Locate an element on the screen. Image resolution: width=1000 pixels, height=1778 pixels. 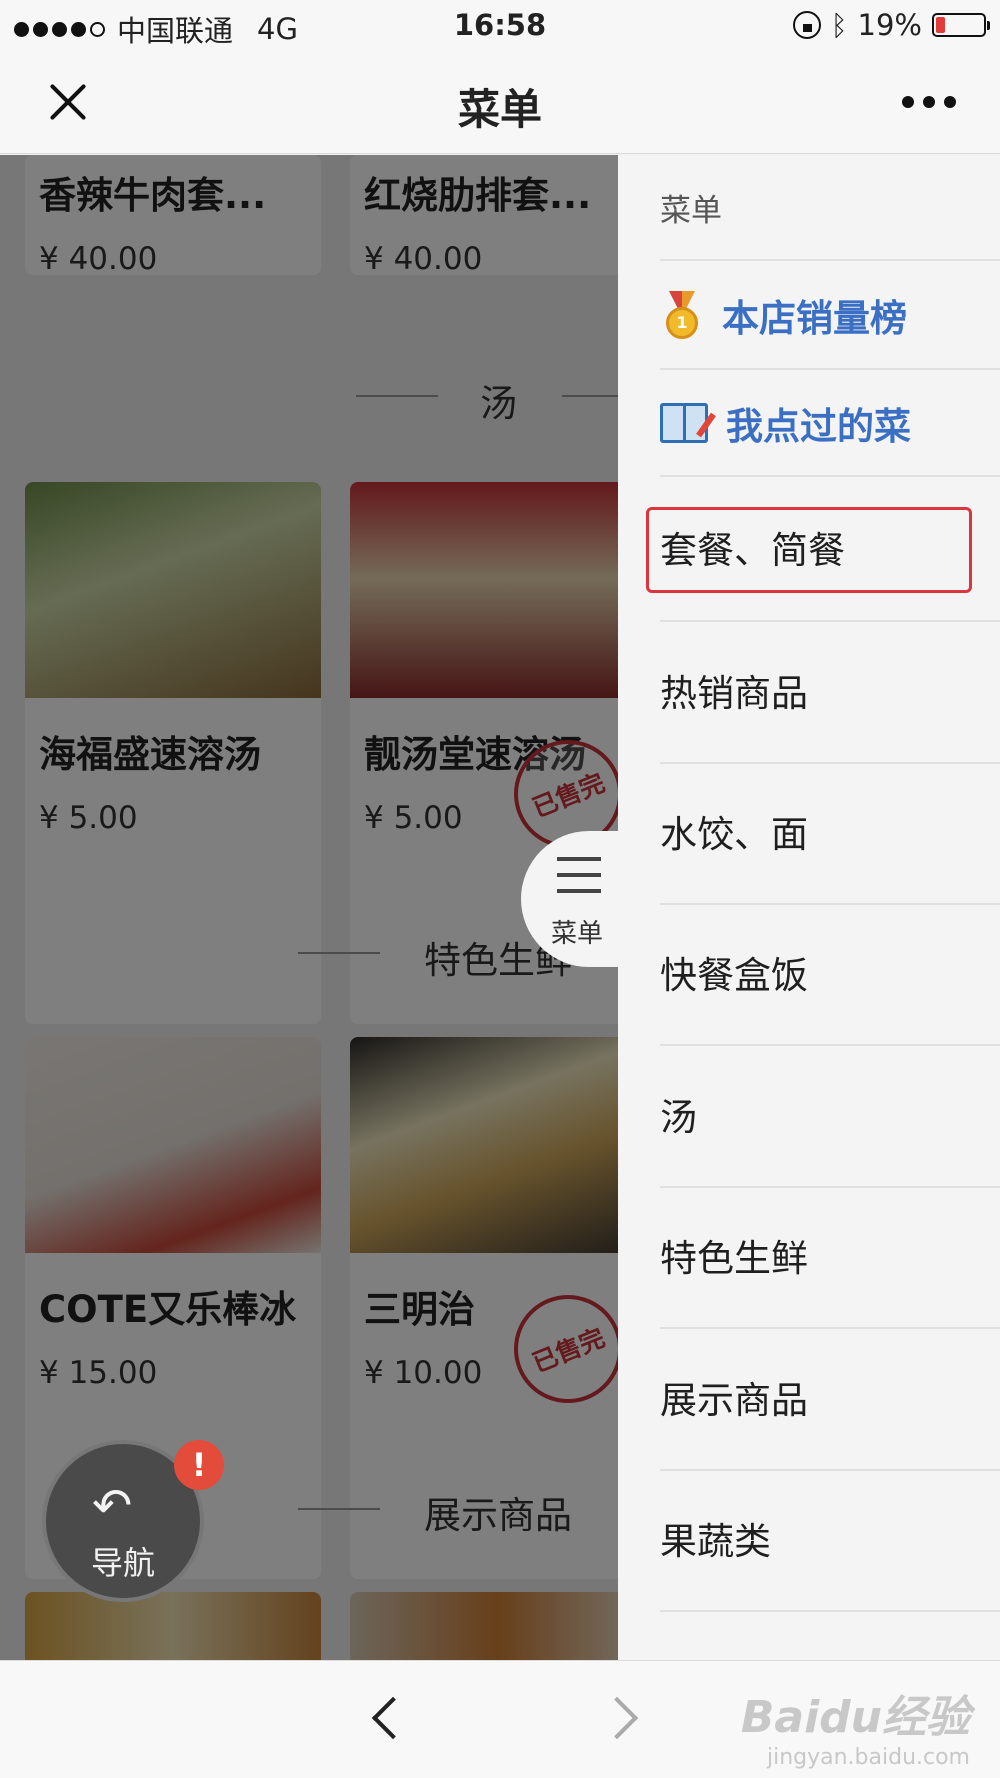
menu-item-category: 果蔬类 is located at coordinates (830, 1538).